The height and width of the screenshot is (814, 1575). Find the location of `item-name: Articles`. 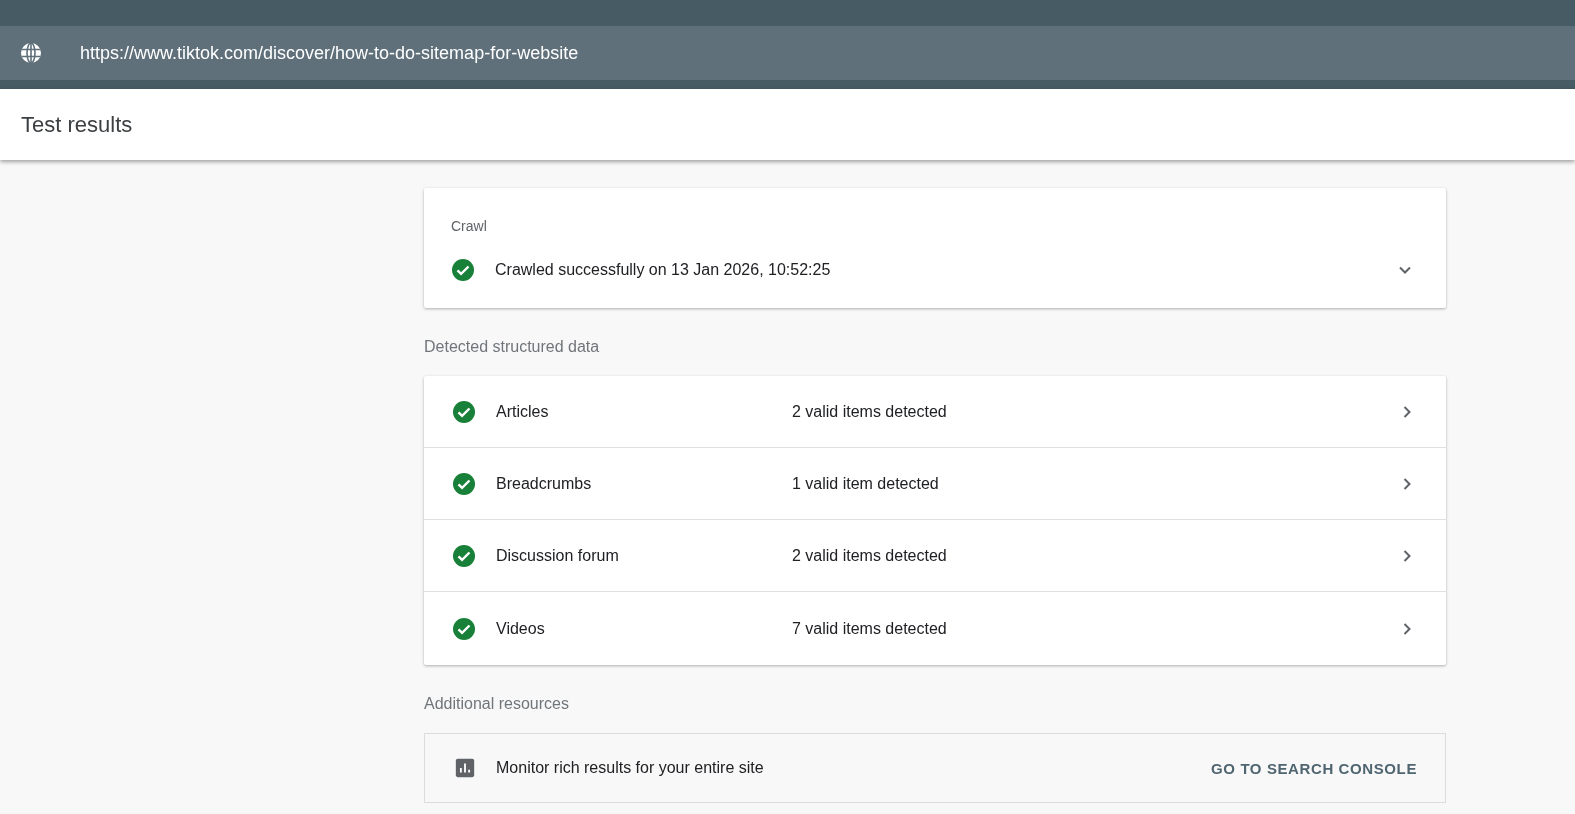

item-name: Articles is located at coordinates (523, 411).